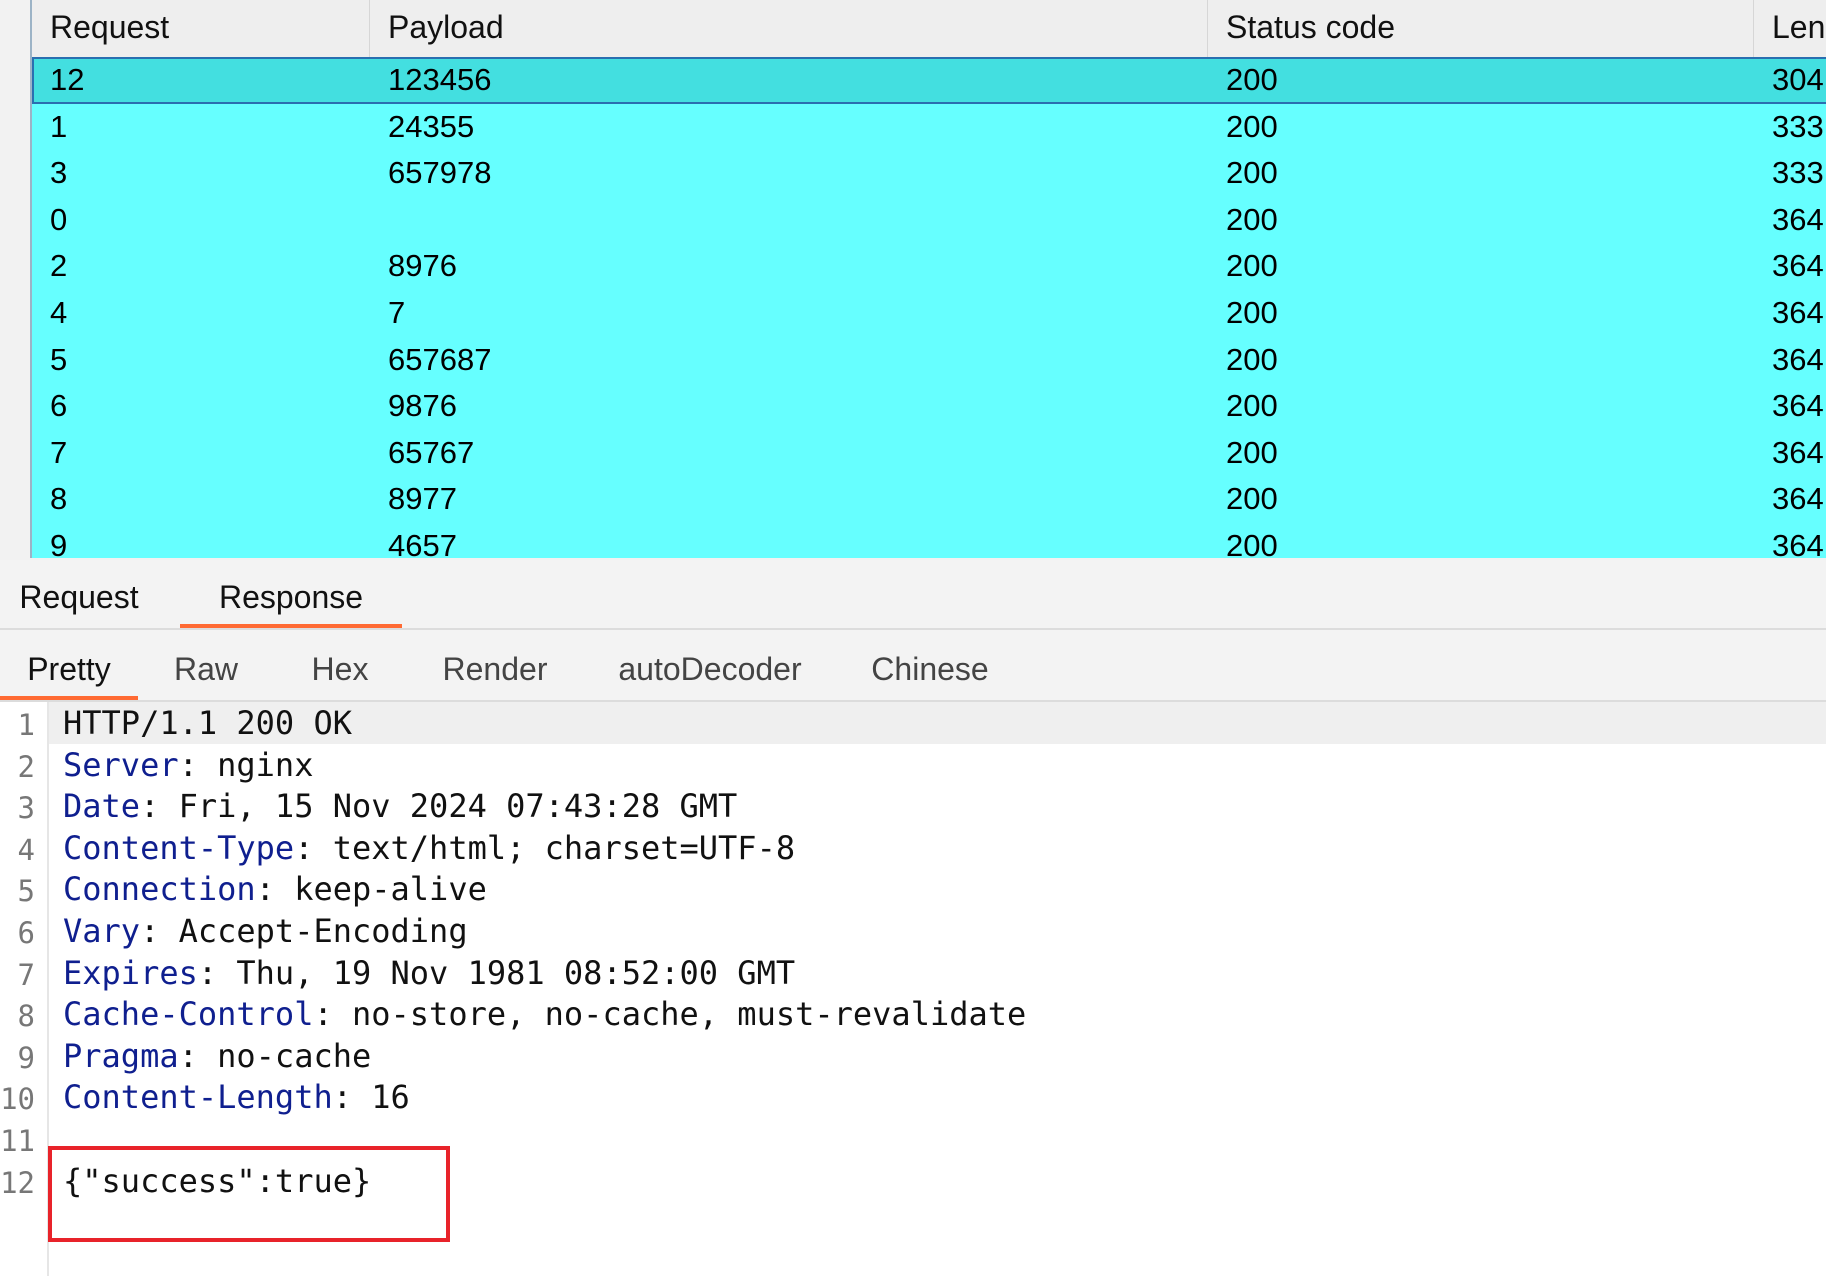 This screenshot has height=1276, width=1826. What do you see at coordinates (937, 931) in the screenshot?
I see `code-line: Vary: Accept-Encoding` at bounding box center [937, 931].